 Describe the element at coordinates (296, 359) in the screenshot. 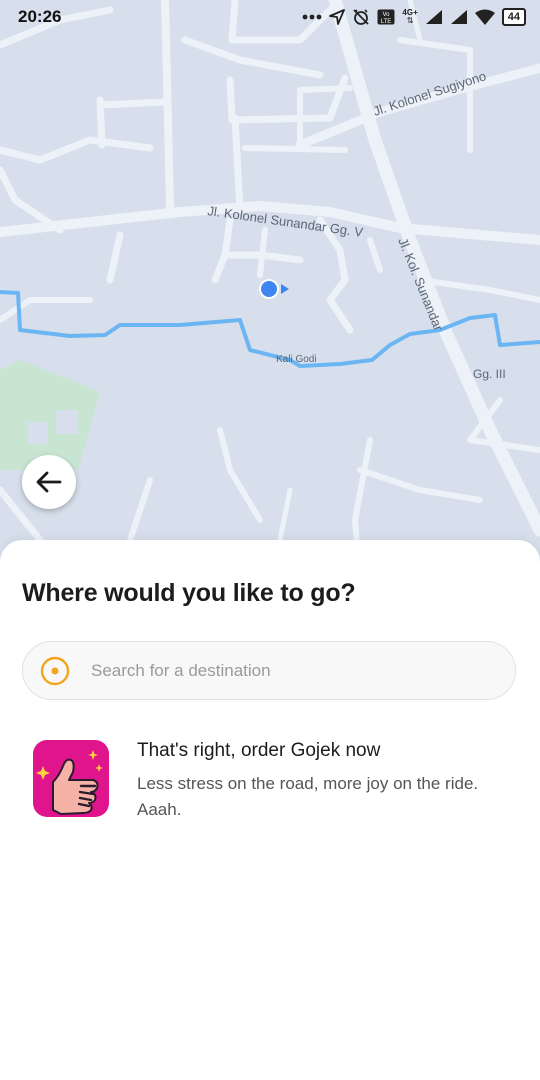

I see `street-label: Kali Godi` at that location.